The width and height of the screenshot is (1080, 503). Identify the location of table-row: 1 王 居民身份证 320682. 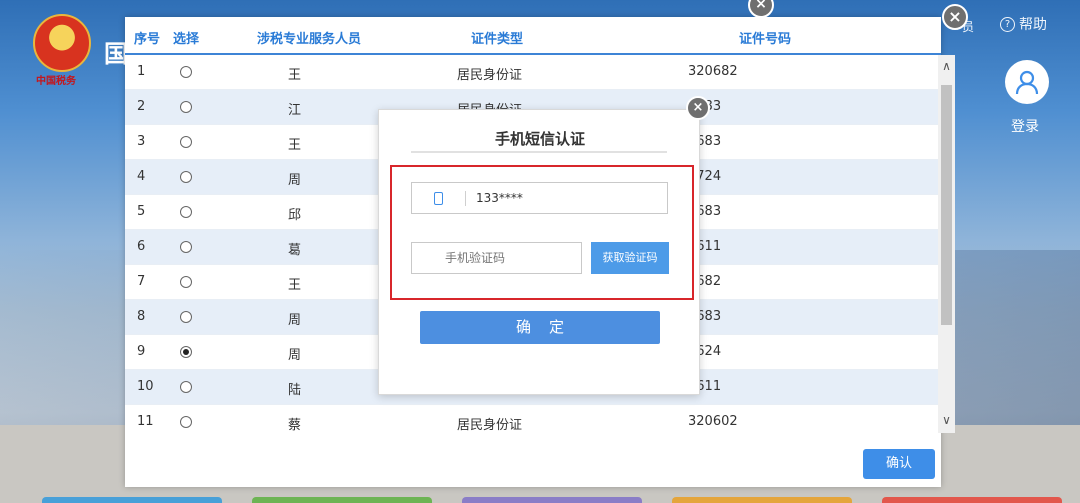
(532, 72).